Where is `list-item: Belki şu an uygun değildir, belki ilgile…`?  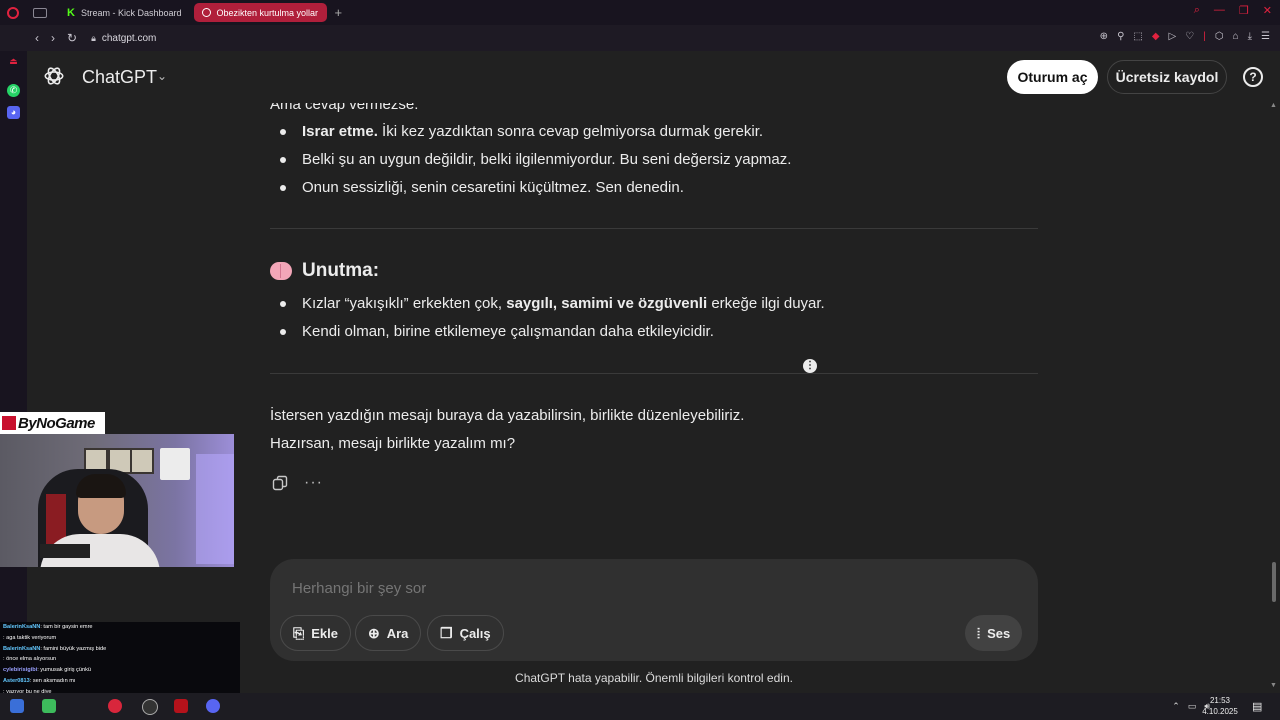
list-item: Belki şu an uygun değildir, belki ilgile… is located at coordinates (530, 160).